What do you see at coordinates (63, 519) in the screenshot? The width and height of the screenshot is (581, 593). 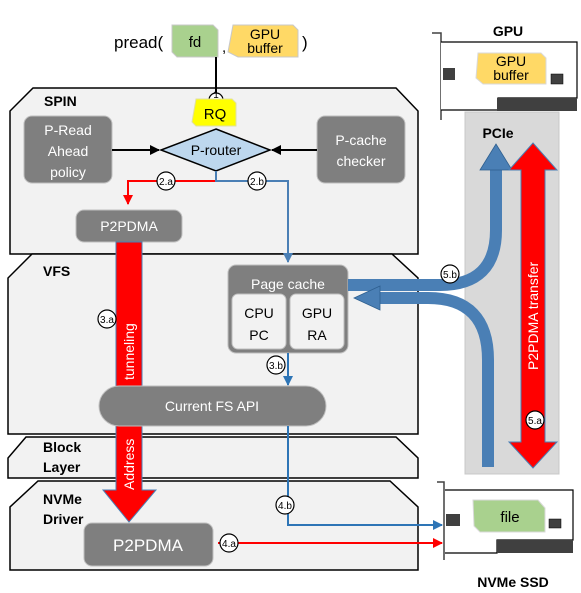 I see `layer-title-nvme-2: Driver` at bounding box center [63, 519].